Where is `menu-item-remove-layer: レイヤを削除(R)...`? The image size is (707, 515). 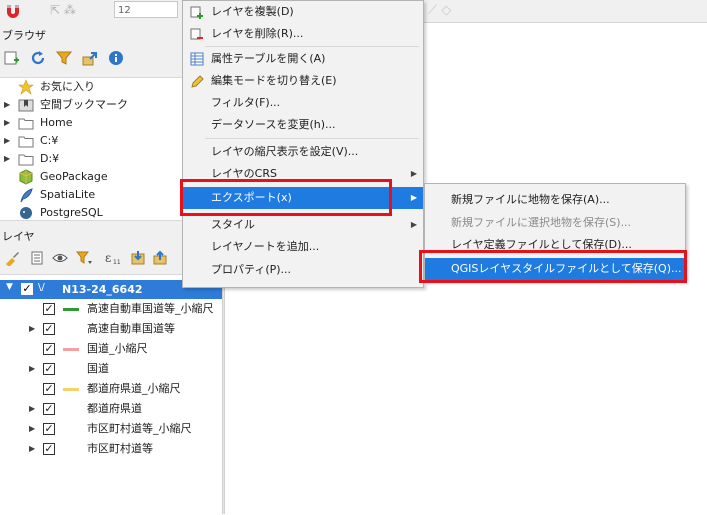
menu-item-remove-layer: レイヤを削除(R)... is located at coordinates (303, 34).